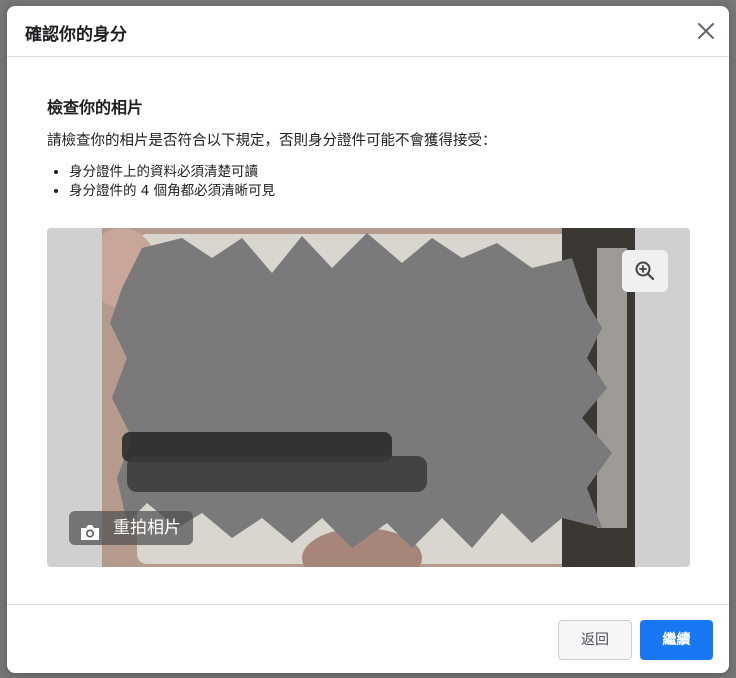 The width and height of the screenshot is (736, 678). Describe the element at coordinates (172, 172) in the screenshot. I see `rule-item: 身分證件上的資料必須清楚可讀` at that location.